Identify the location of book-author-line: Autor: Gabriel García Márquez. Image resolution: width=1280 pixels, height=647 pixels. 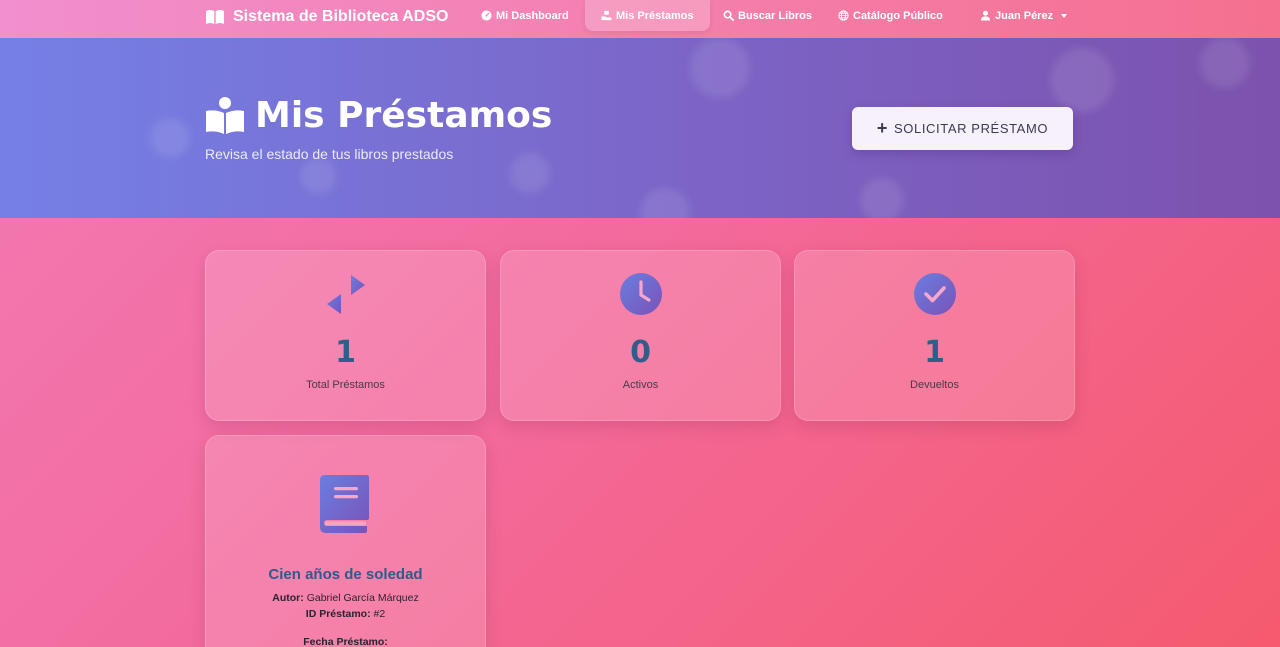
(345, 598).